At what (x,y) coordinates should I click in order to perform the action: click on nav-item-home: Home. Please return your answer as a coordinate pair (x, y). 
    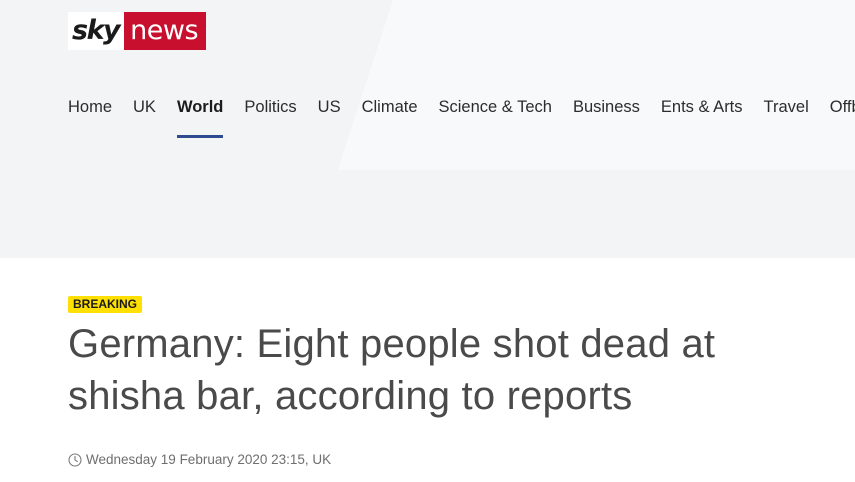
    Looking at the image, I should click on (90, 118).